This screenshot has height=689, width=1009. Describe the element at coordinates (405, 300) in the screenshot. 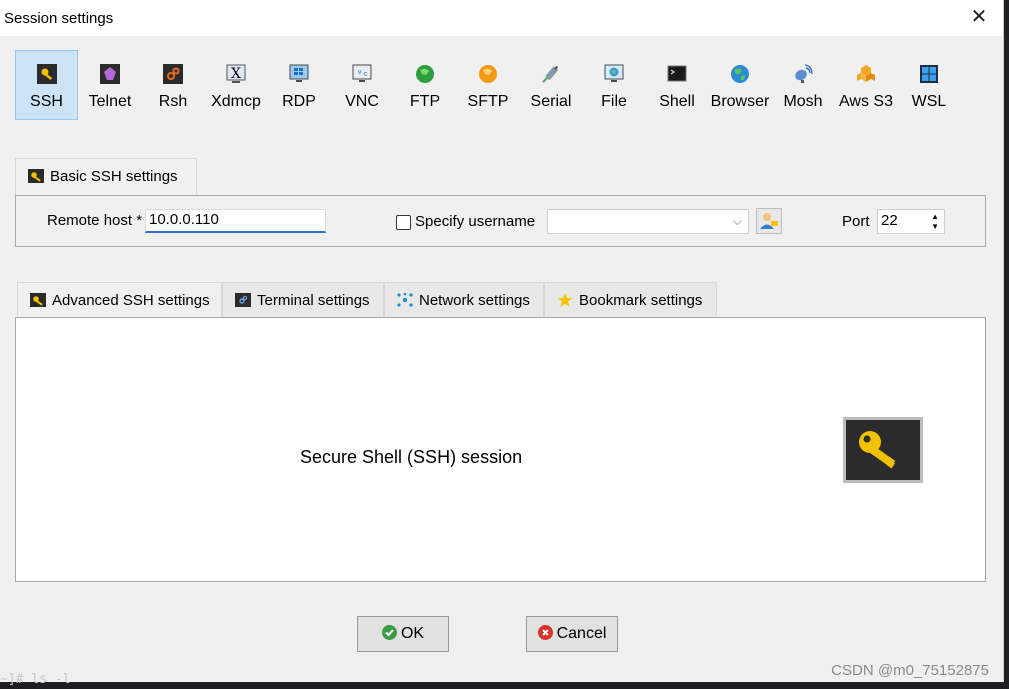

I see `network-icon` at that location.